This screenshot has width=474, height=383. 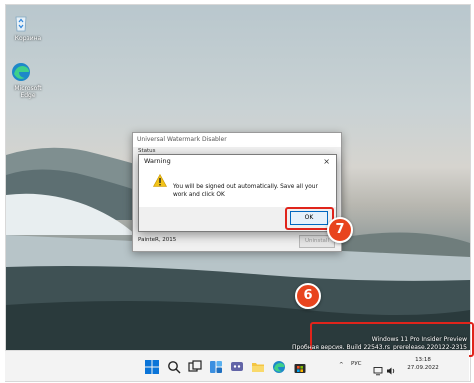 I want to click on watermark-line-1: Windows 11 Pro Insider Preview, so click(x=419, y=339).